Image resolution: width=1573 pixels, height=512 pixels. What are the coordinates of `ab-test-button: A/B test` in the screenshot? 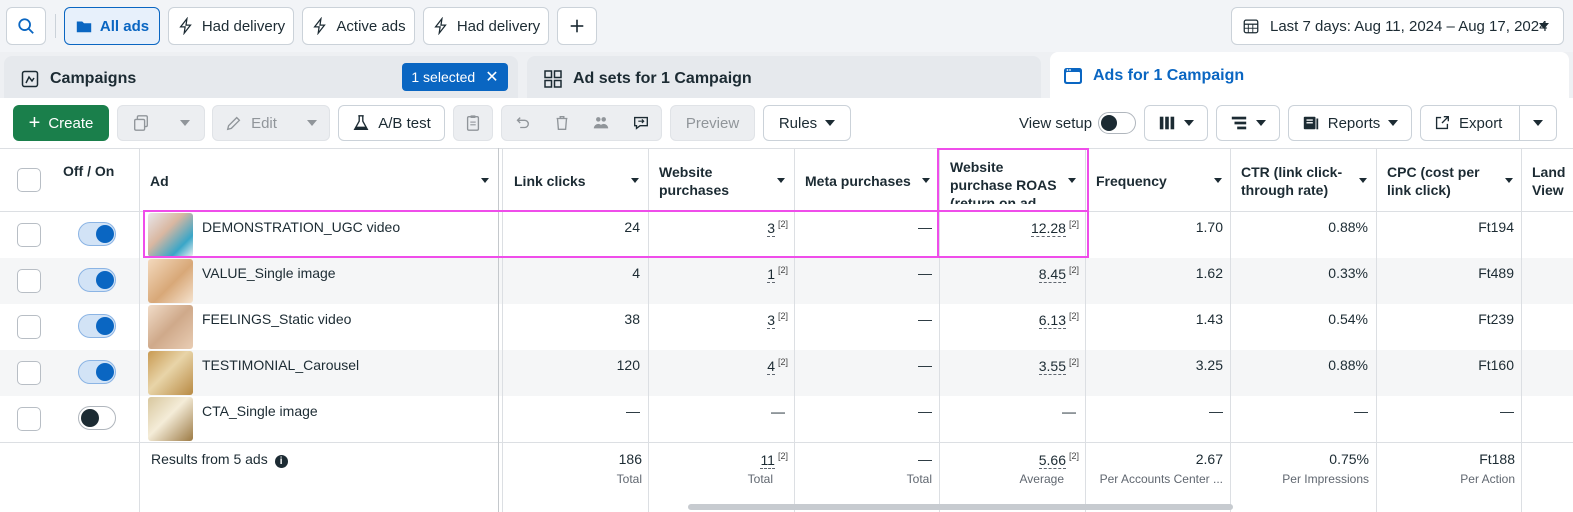 It's located at (391, 123).